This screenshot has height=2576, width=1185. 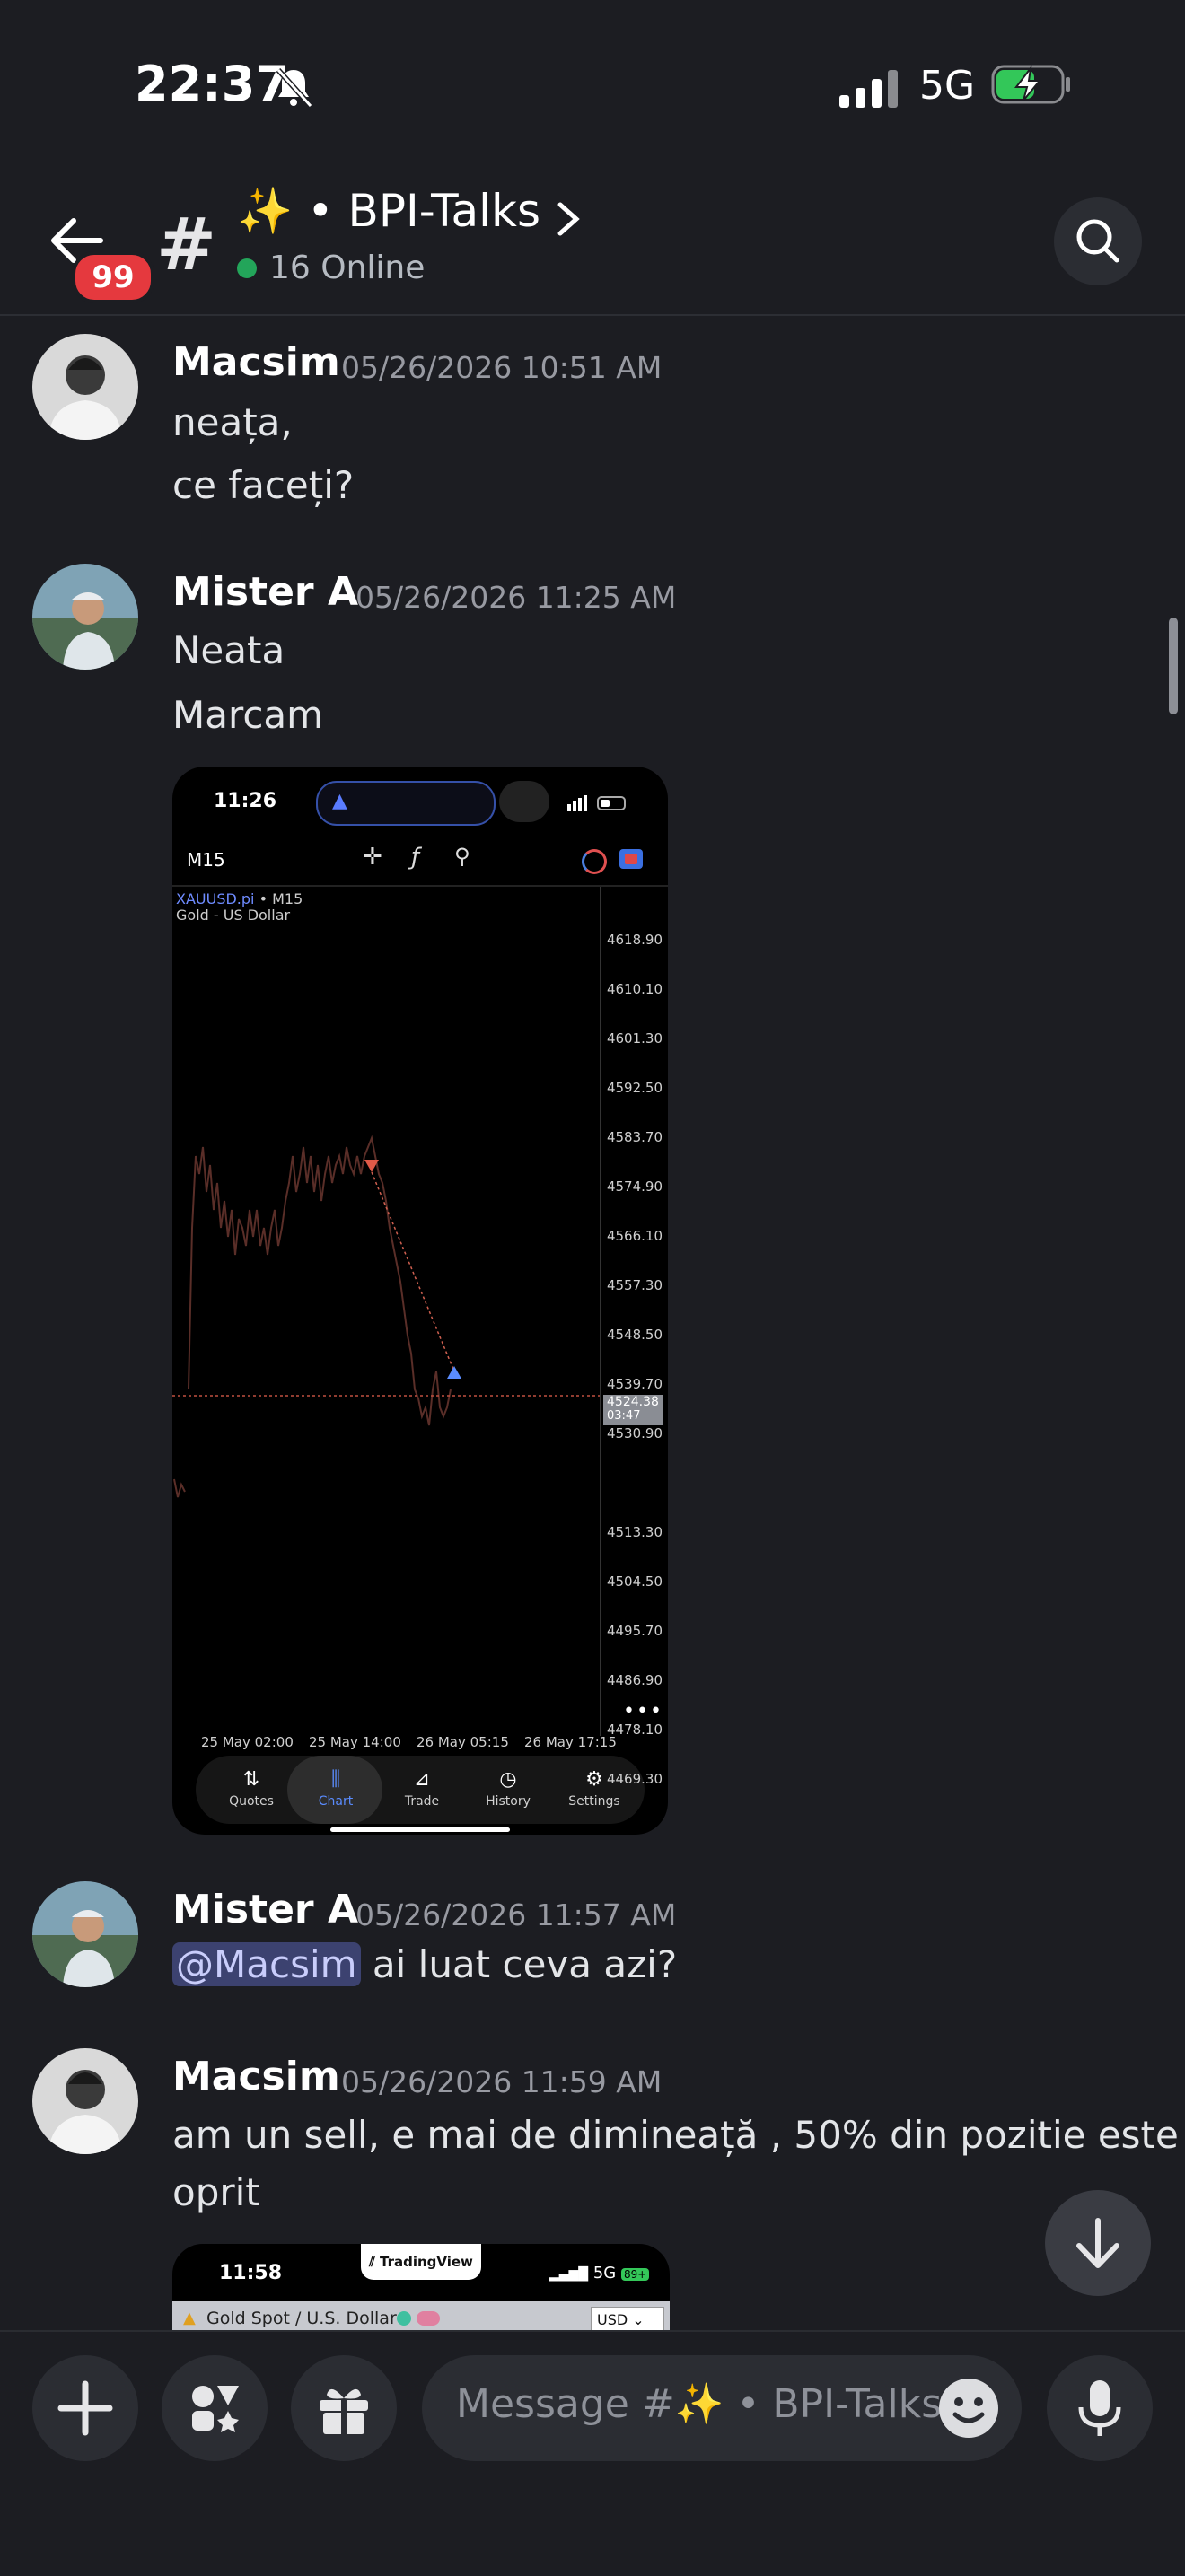 What do you see at coordinates (347, 268) in the screenshot?
I see `online-count: 16 Online` at bounding box center [347, 268].